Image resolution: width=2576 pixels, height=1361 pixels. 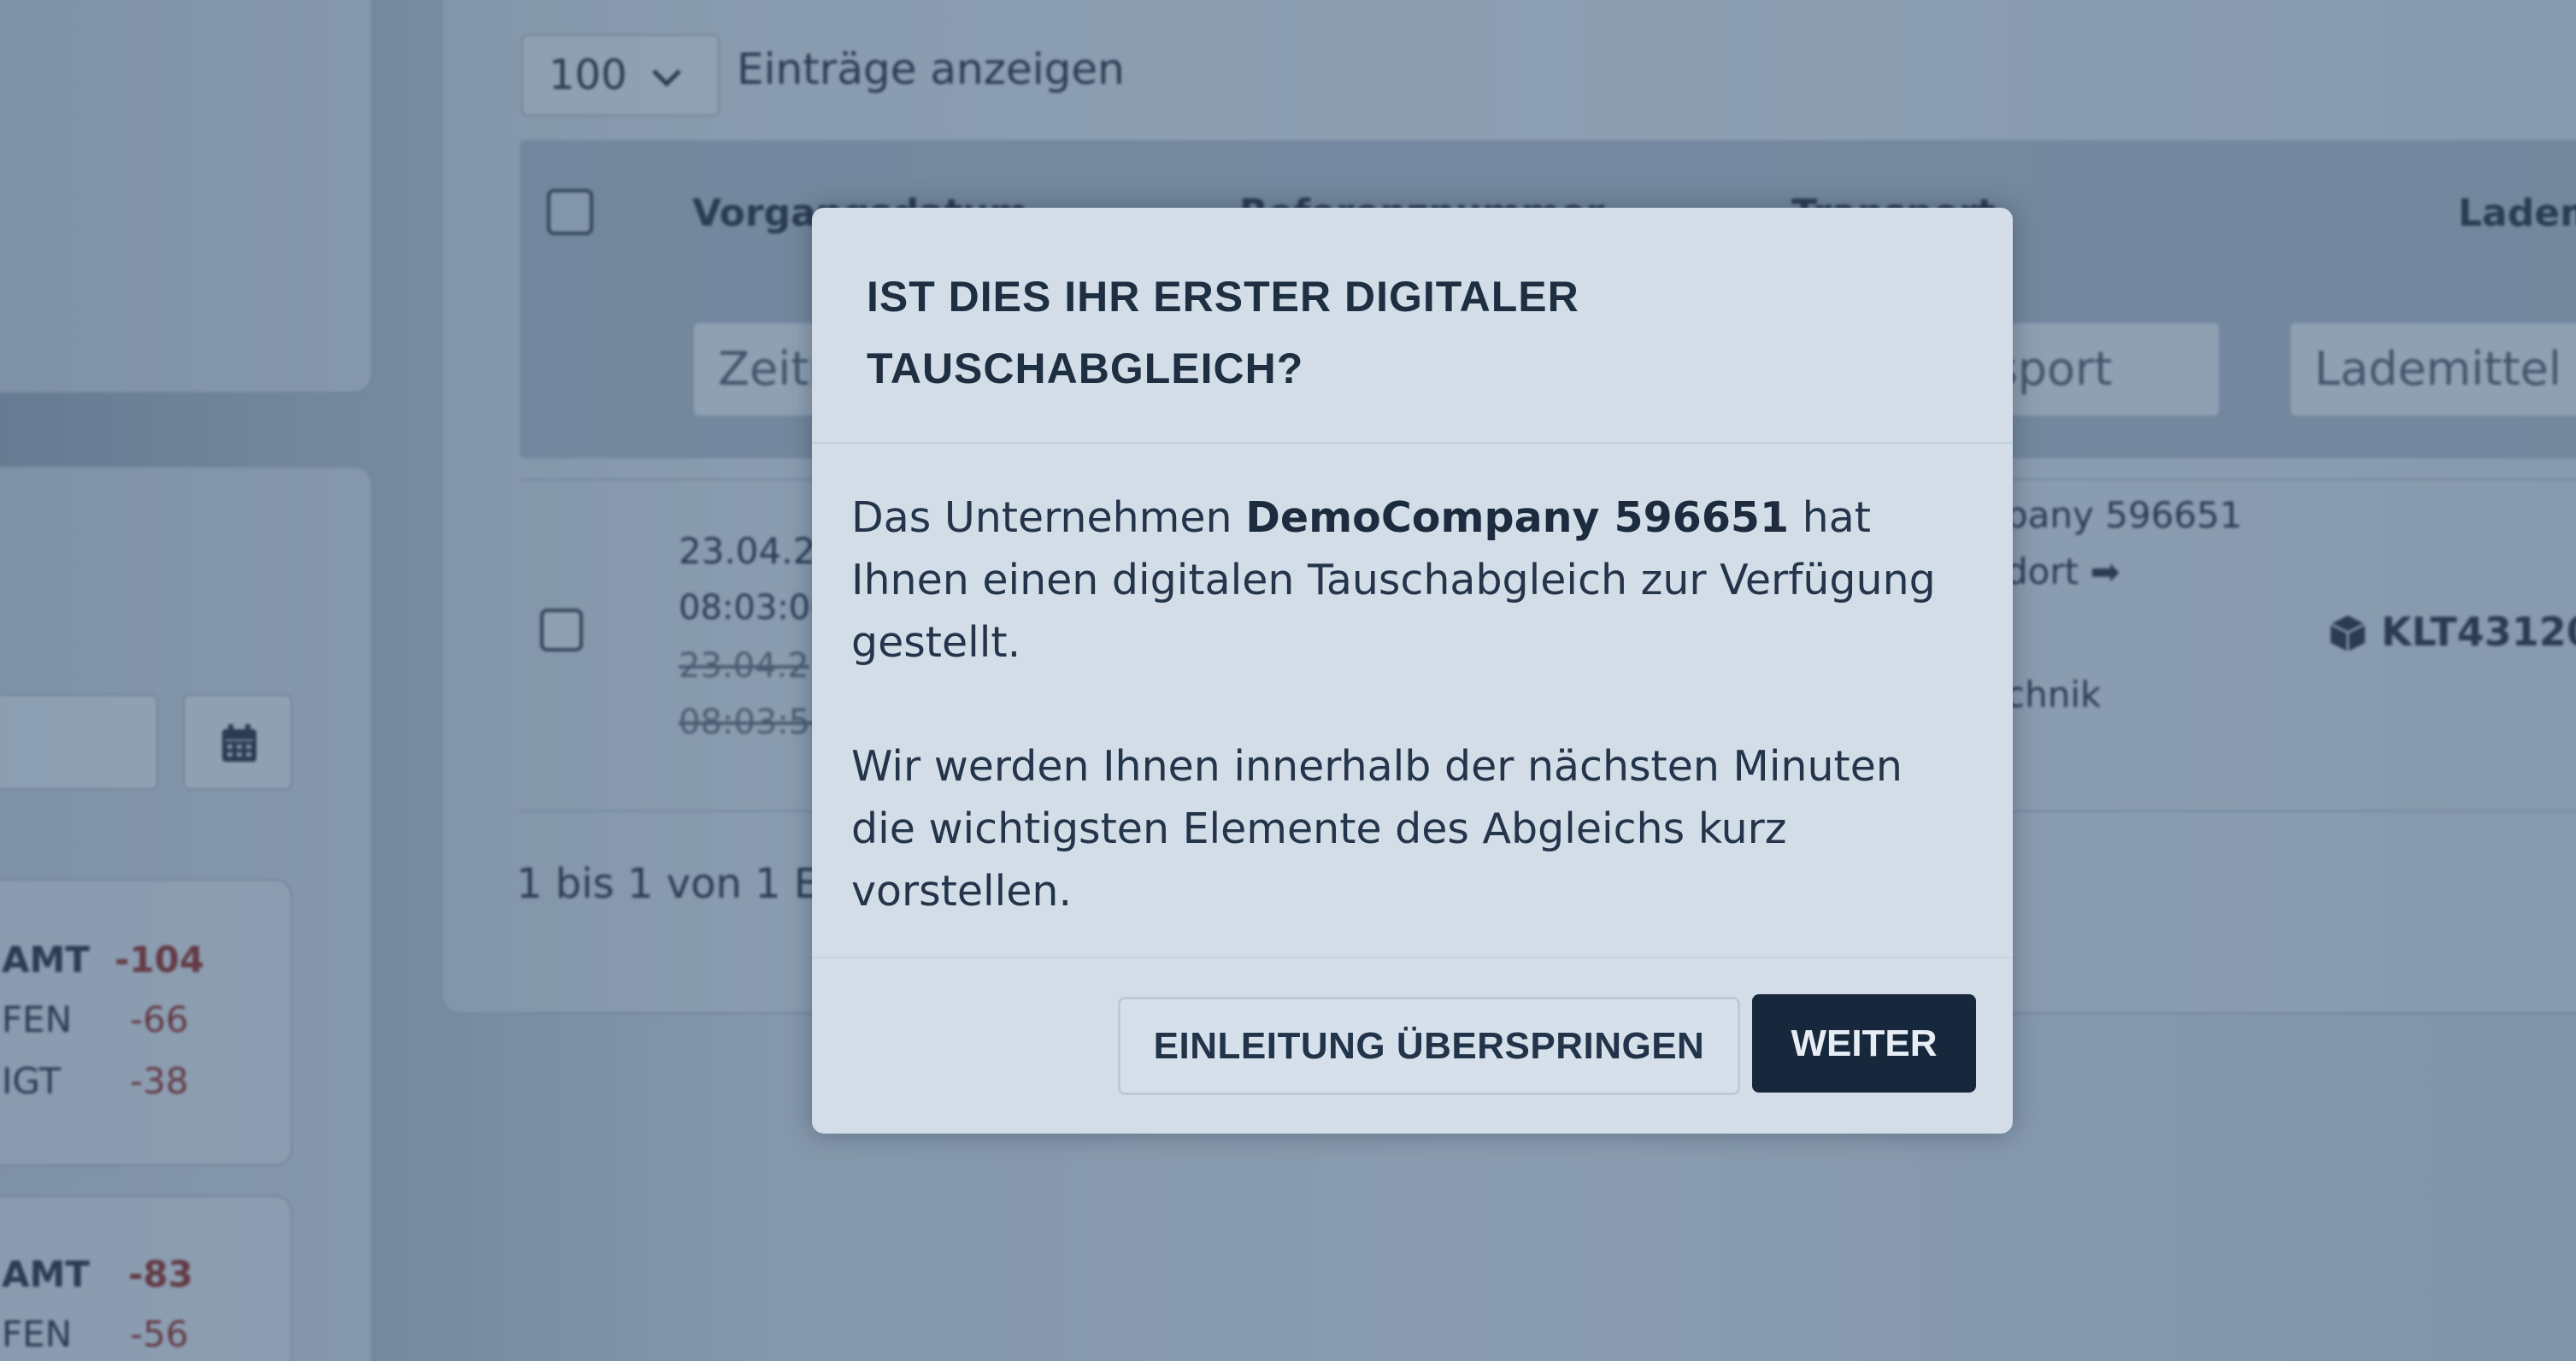 What do you see at coordinates (1517, 517) in the screenshot?
I see `company-name: DemoCompany 596651` at bounding box center [1517, 517].